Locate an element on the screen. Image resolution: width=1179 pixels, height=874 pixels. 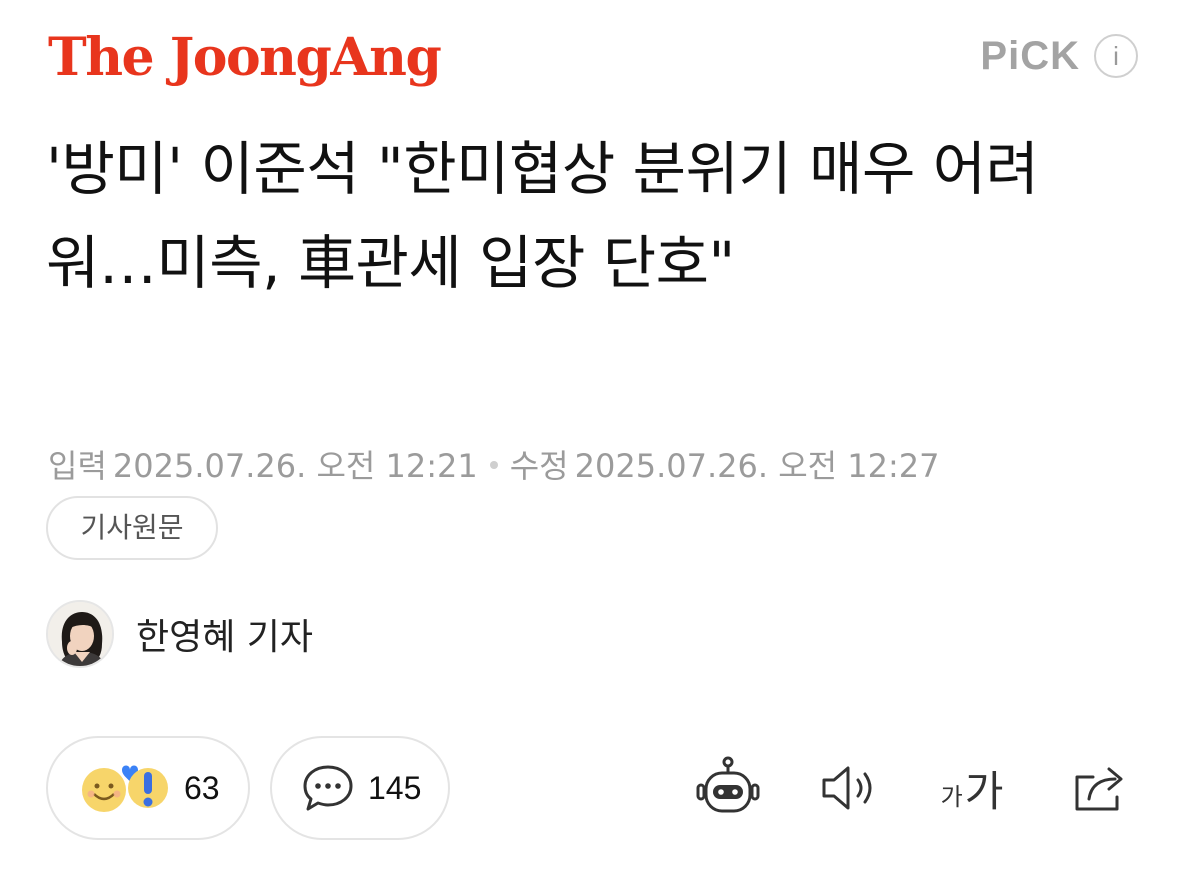
font-size-button: 가가 is located at coordinates (972, 788).